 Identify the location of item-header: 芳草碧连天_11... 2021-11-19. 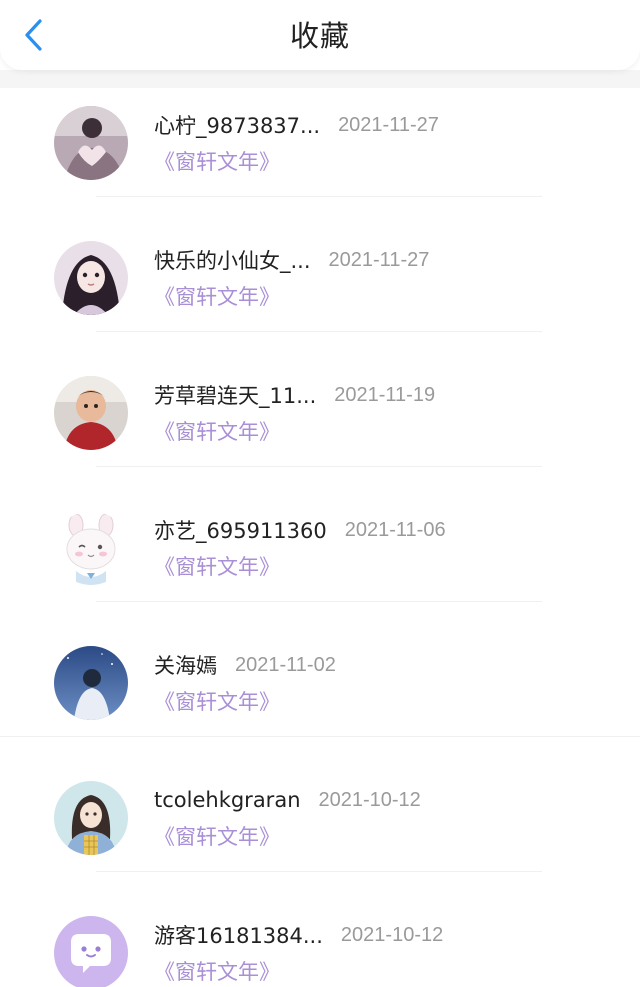
(294, 395).